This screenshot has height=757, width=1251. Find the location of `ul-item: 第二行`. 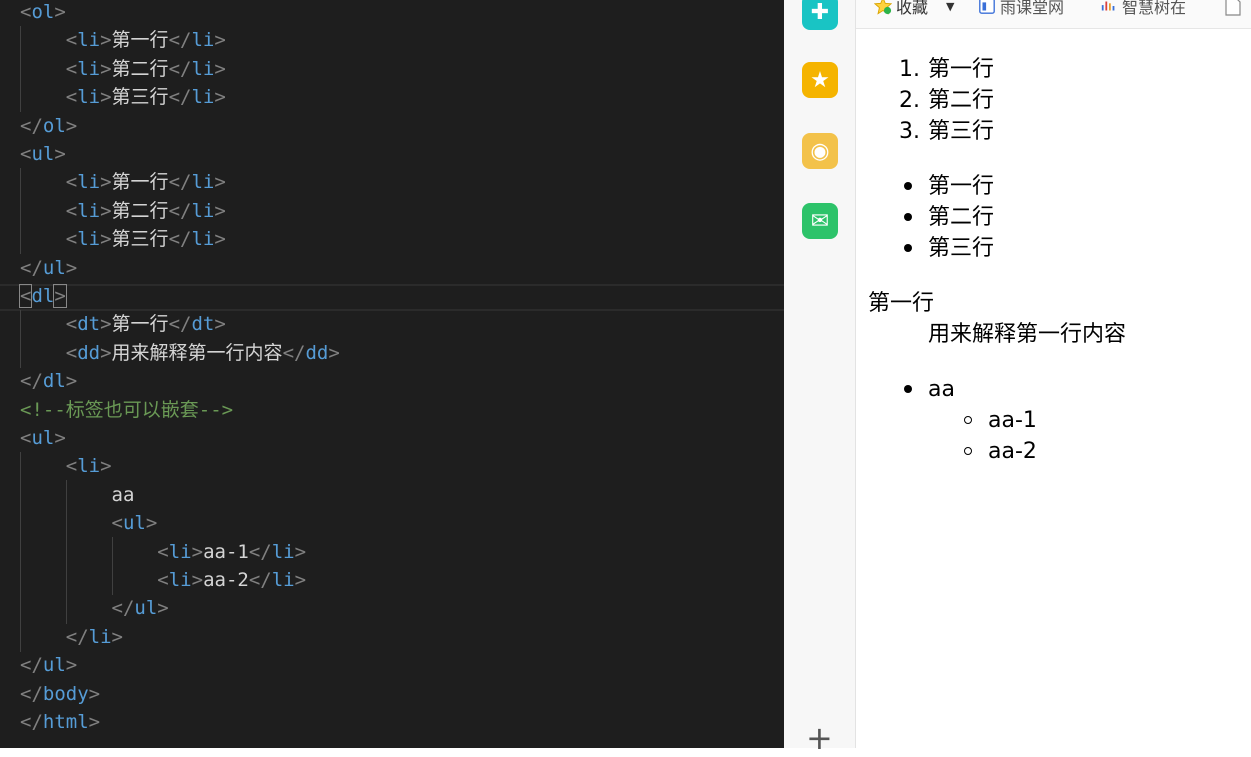

ul-item: 第二行 is located at coordinates (961, 217).